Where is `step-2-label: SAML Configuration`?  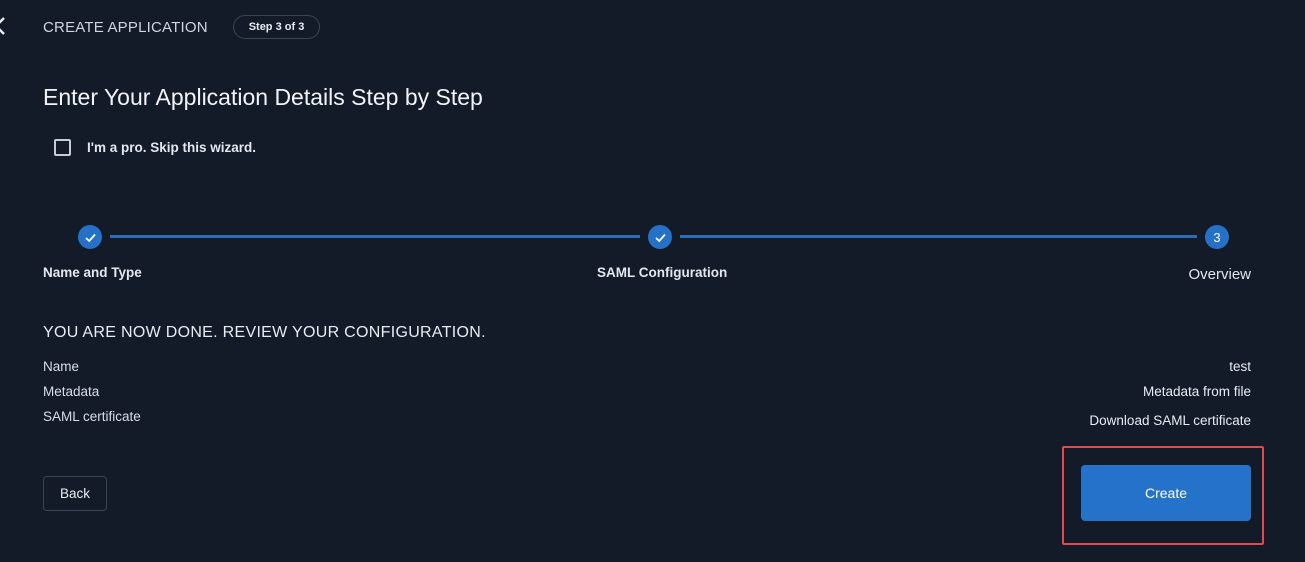
step-2-label: SAML Configuration is located at coordinates (662, 272).